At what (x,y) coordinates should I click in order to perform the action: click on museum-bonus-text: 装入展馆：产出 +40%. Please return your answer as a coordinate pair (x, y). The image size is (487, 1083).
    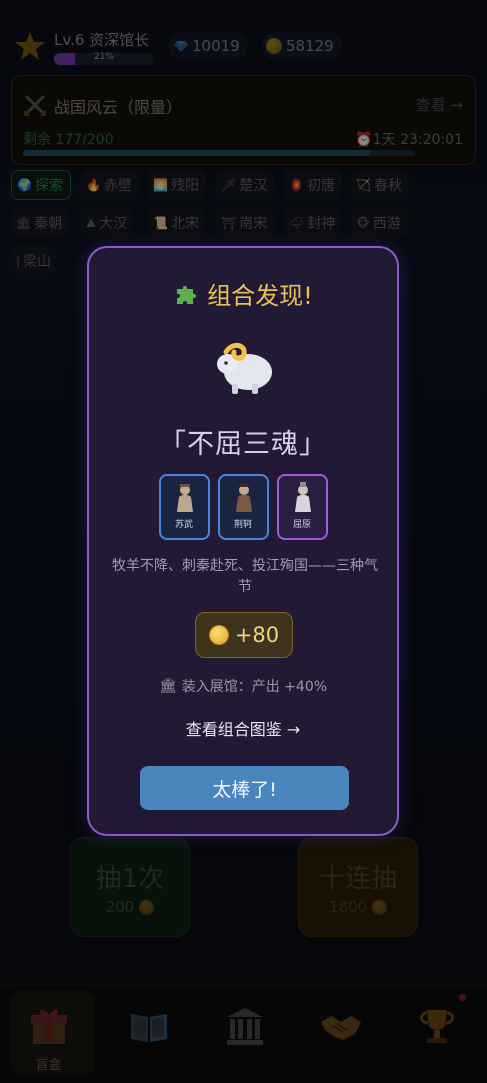
    Looking at the image, I should click on (254, 687).